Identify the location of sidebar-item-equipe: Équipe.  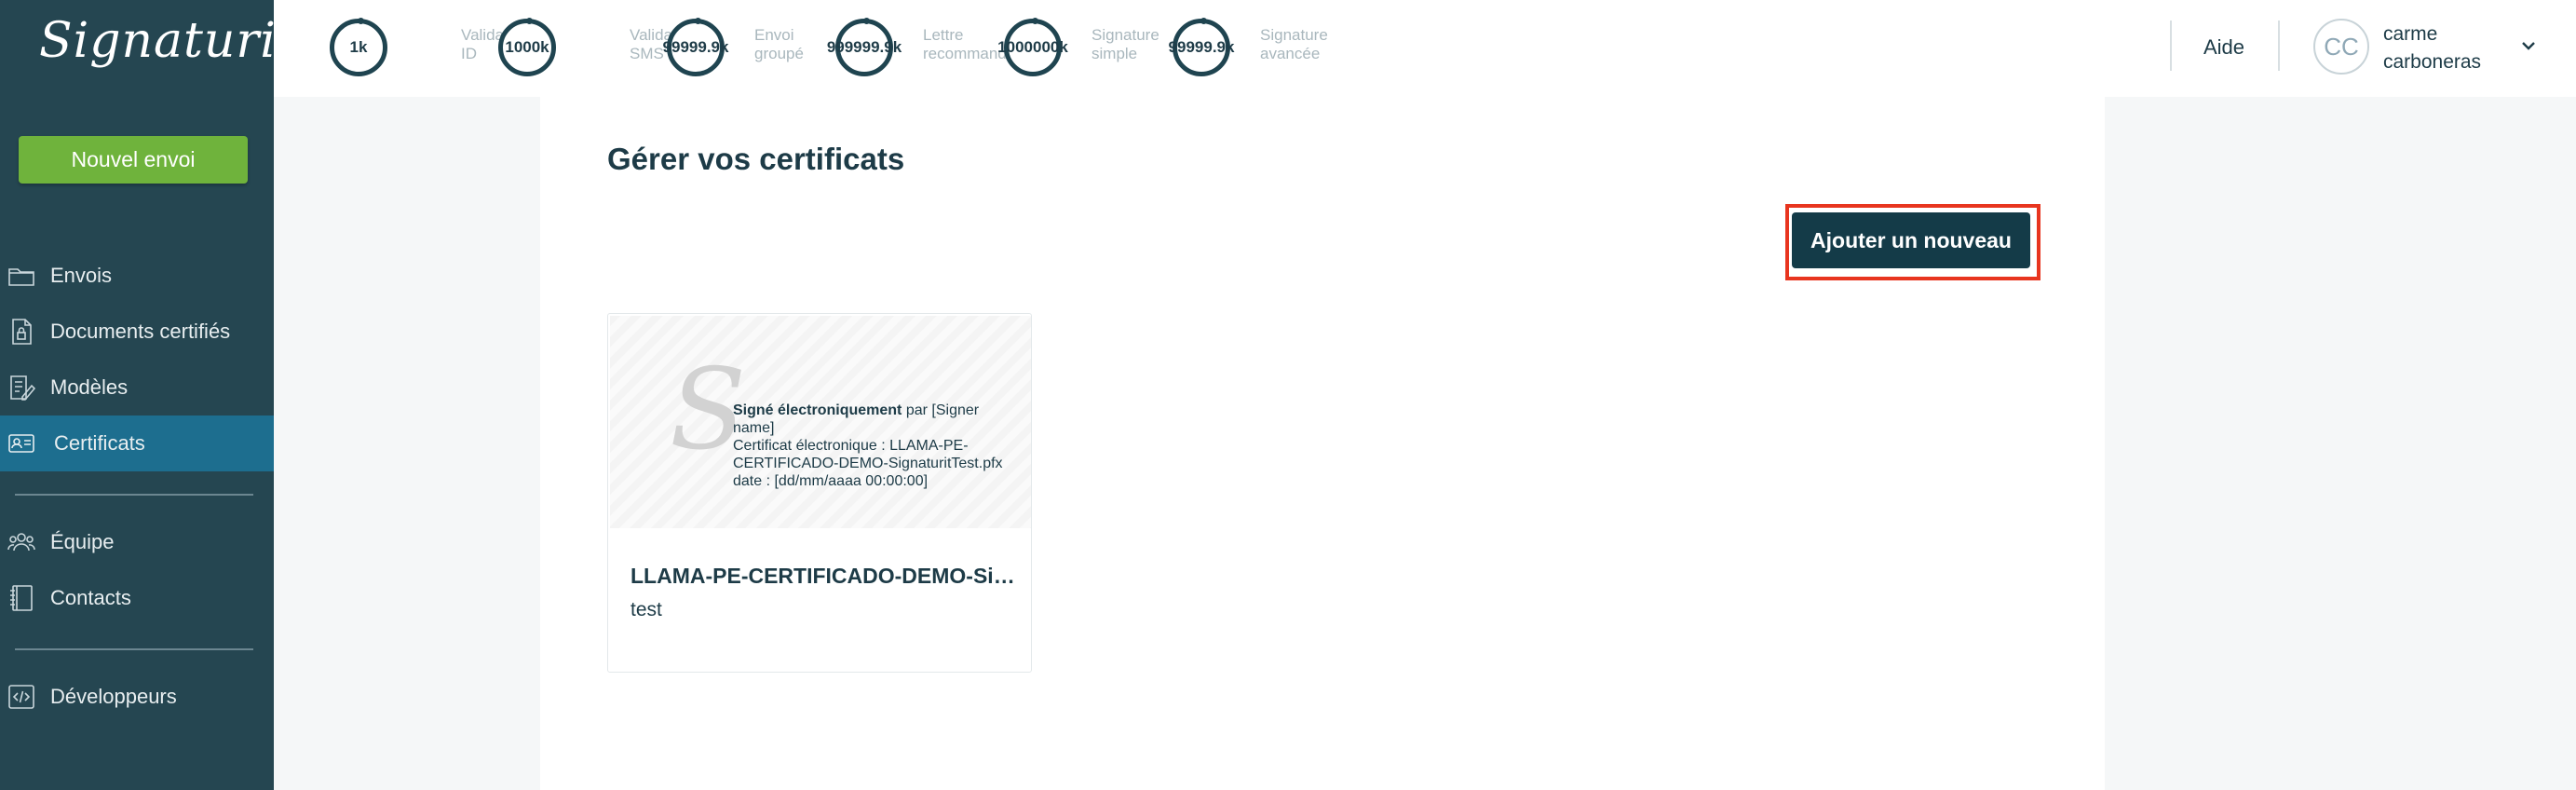
(137, 542).